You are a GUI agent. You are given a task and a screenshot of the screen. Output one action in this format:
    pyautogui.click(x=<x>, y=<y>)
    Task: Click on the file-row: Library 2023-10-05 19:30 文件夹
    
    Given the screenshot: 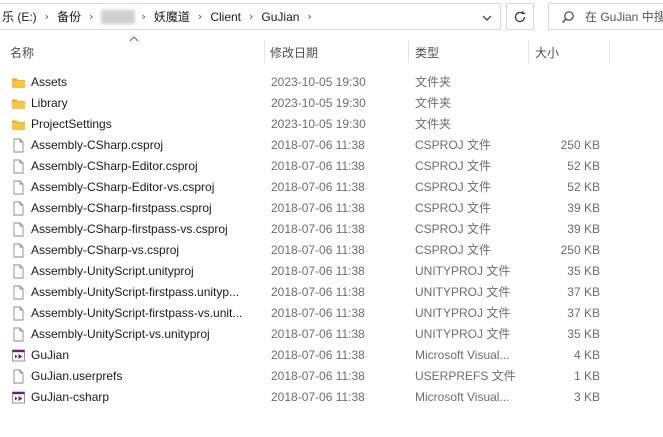 What is the action you would take?
    pyautogui.click(x=331, y=103)
    